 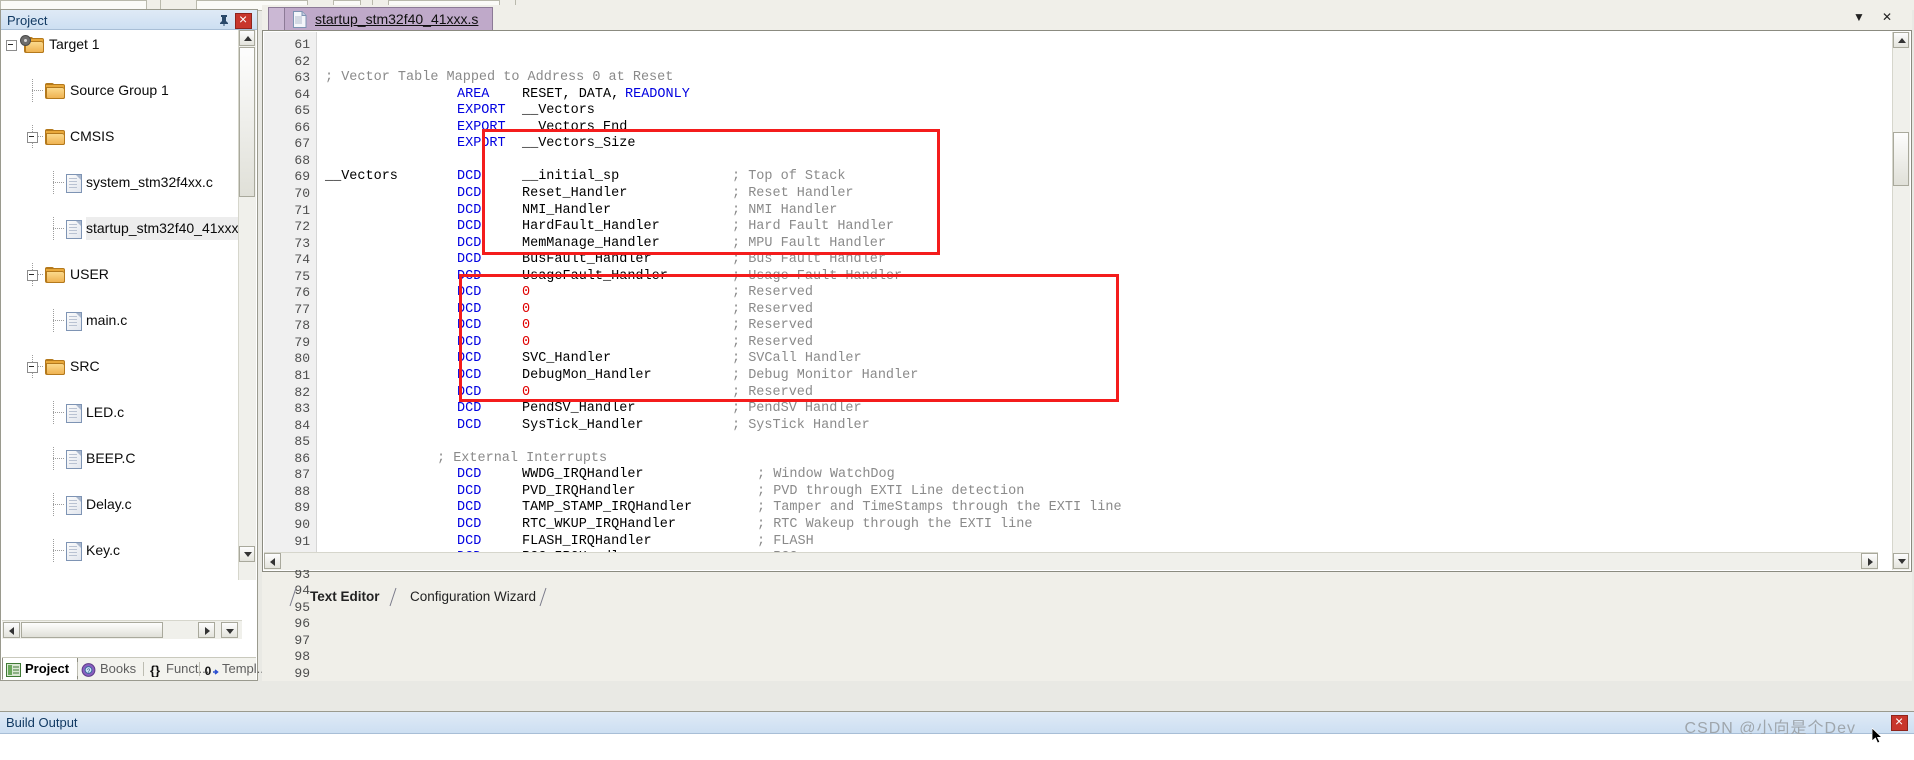 What do you see at coordinates (1071, 561) in the screenshot?
I see `code-hscrollbar` at bounding box center [1071, 561].